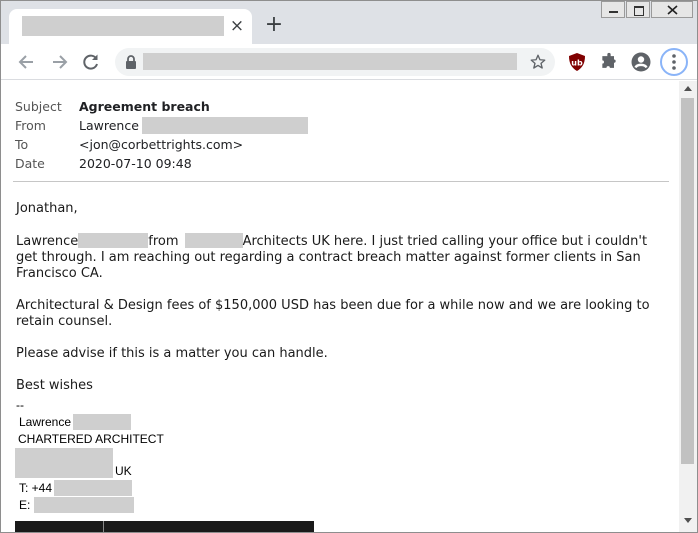 Image resolution: width=698 pixels, height=533 pixels. What do you see at coordinates (64, 463) in the screenshot?
I see `sig-address-redacted` at bounding box center [64, 463].